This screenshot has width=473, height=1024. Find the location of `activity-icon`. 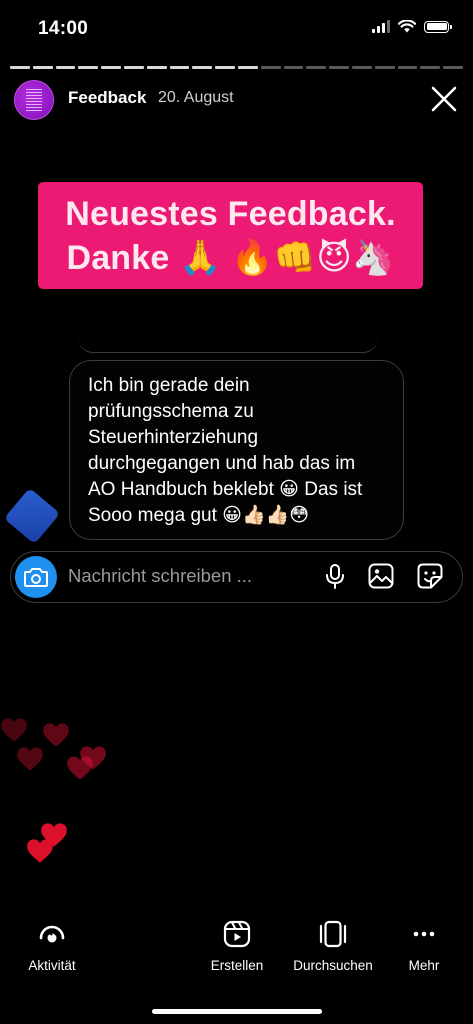

activity-icon is located at coordinates (52, 934).